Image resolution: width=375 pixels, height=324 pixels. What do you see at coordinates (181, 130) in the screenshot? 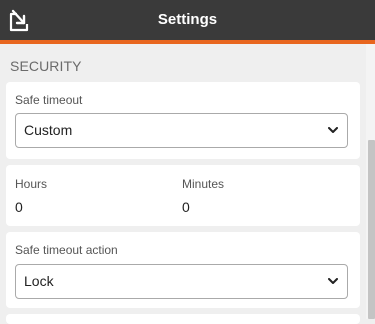
I see `safe-timeout-select: Custom` at bounding box center [181, 130].